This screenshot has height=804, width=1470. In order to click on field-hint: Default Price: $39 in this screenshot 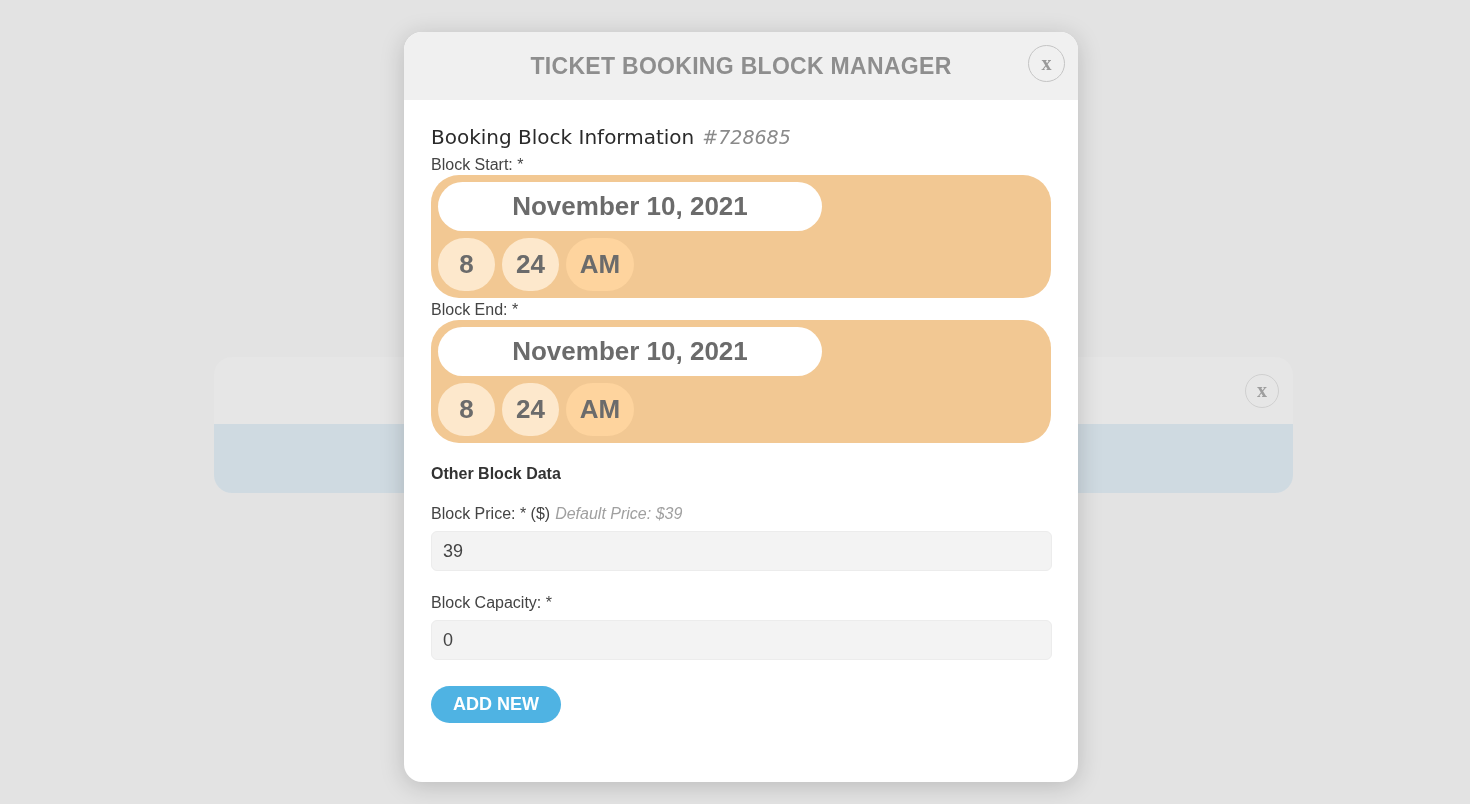, I will do `click(619, 514)`.